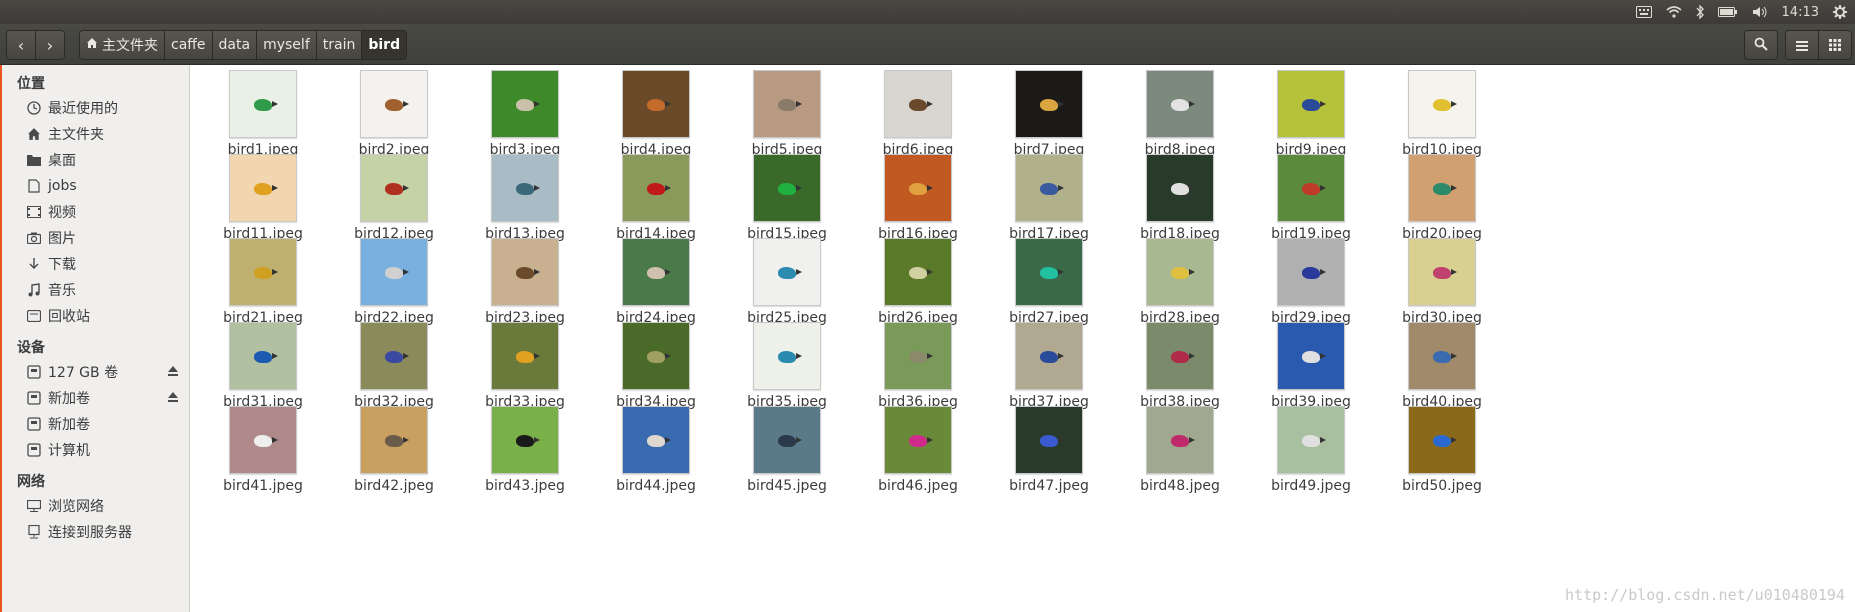 The width and height of the screenshot is (1855, 612). I want to click on sidebar-item-devices-3: 计算机, so click(95, 450).